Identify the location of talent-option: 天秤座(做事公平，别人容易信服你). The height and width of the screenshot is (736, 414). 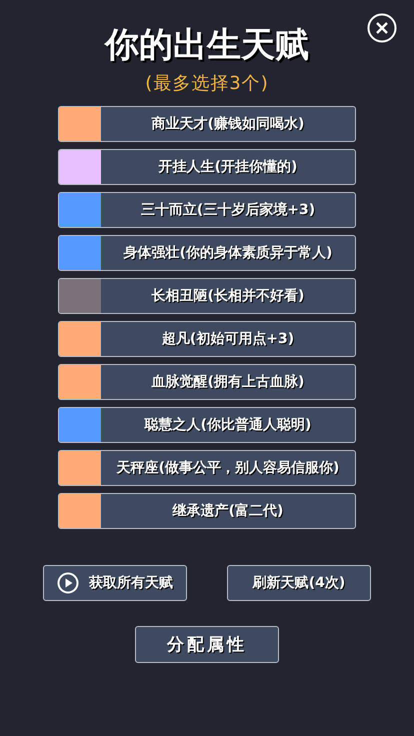
(207, 468).